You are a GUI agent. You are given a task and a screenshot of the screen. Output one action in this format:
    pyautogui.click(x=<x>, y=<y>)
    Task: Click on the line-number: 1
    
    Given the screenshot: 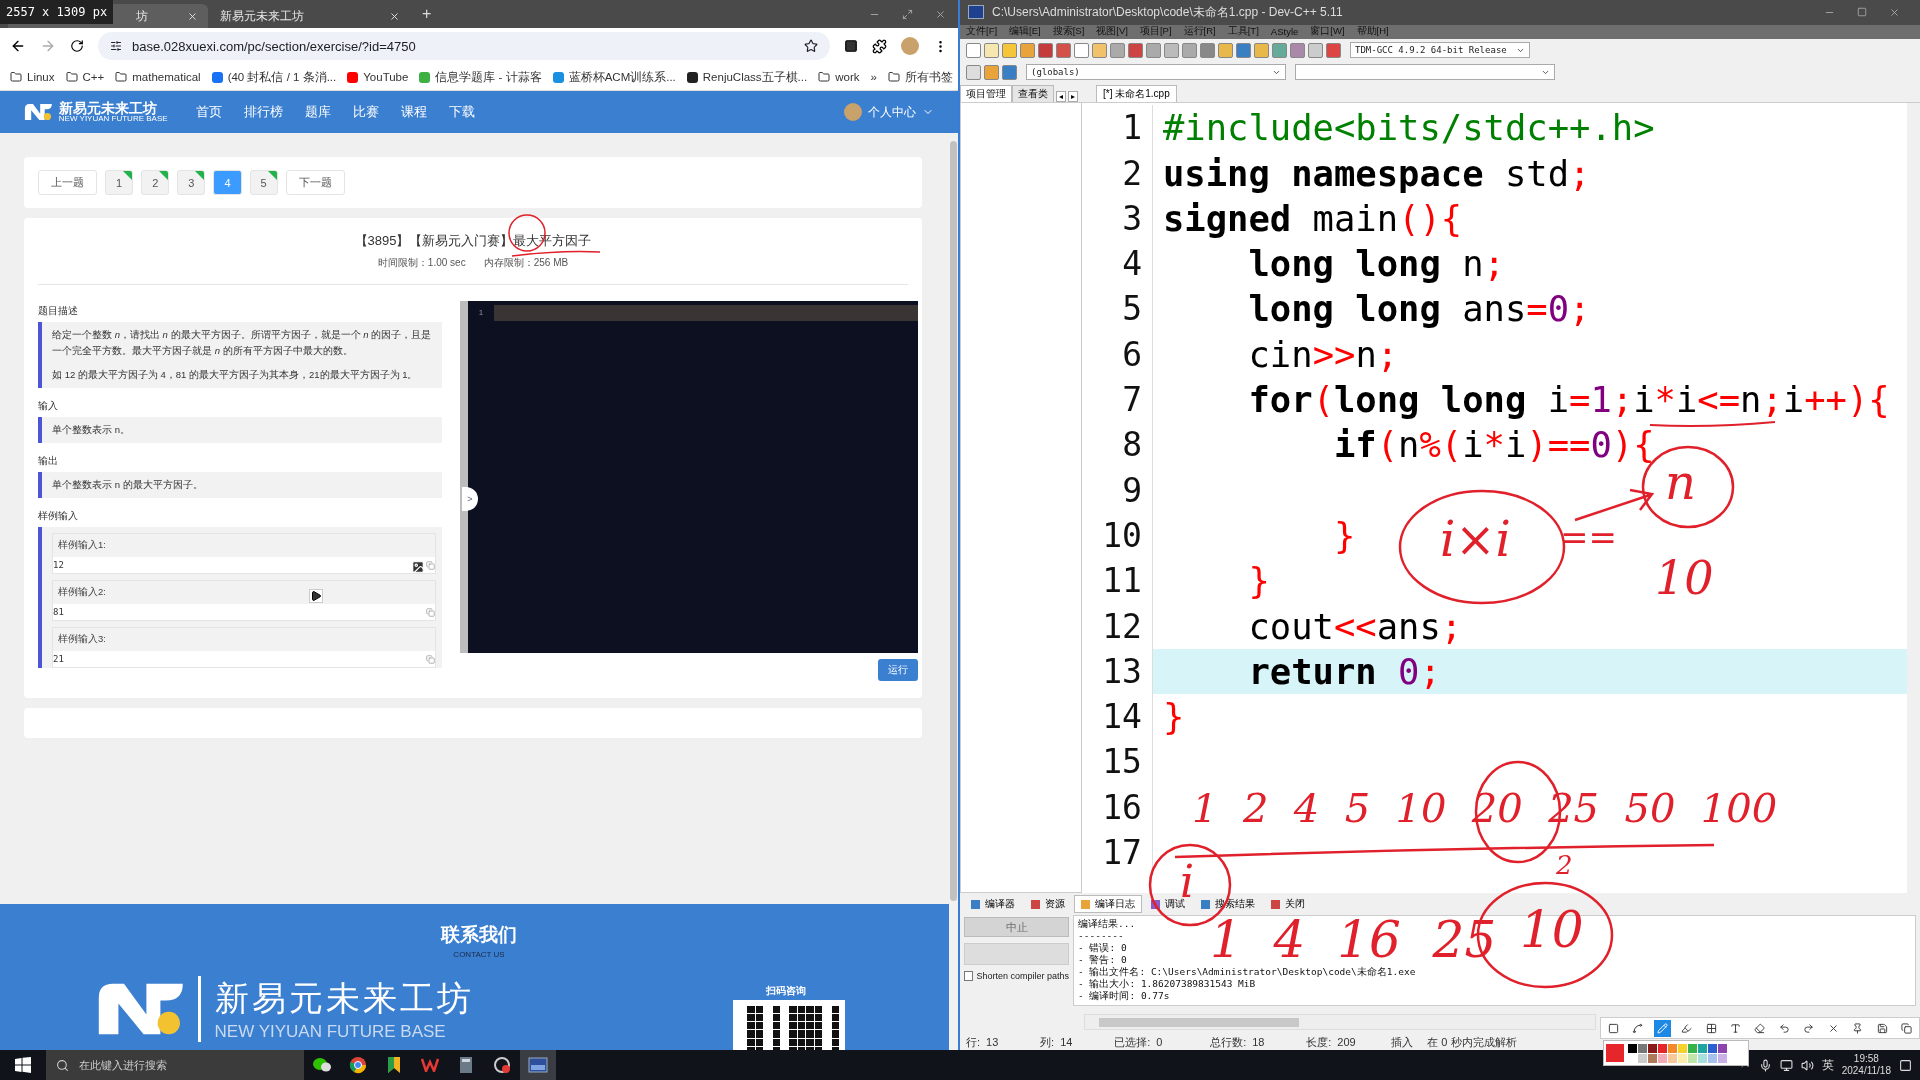 What is the action you would take?
    pyautogui.click(x=481, y=313)
    